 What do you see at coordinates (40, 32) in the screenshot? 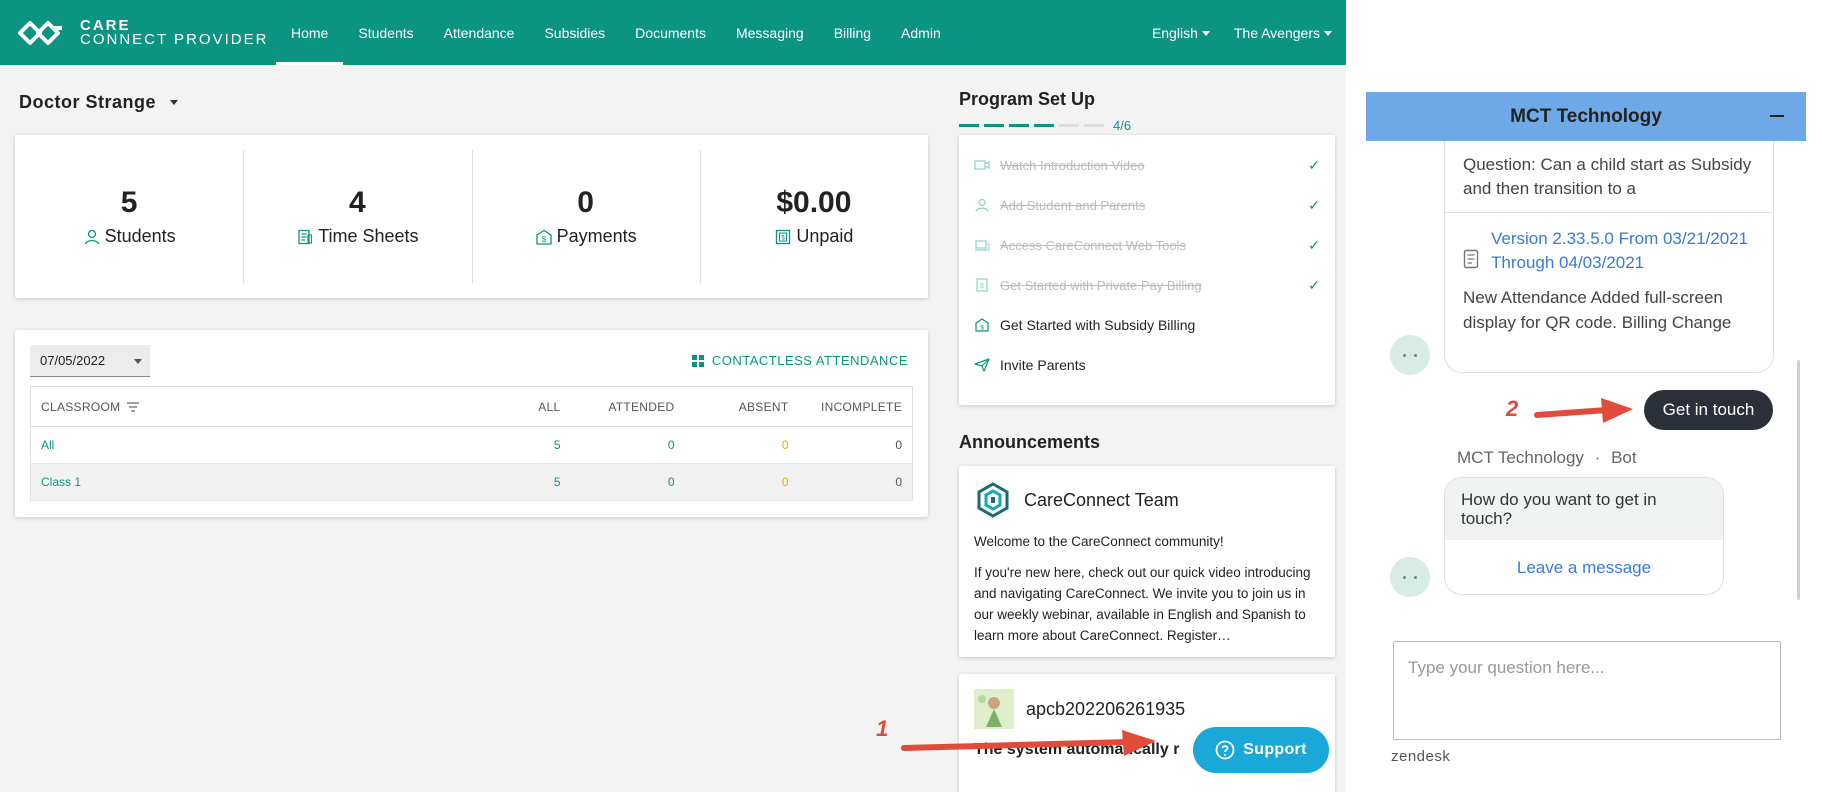
I see `logo-icon` at bounding box center [40, 32].